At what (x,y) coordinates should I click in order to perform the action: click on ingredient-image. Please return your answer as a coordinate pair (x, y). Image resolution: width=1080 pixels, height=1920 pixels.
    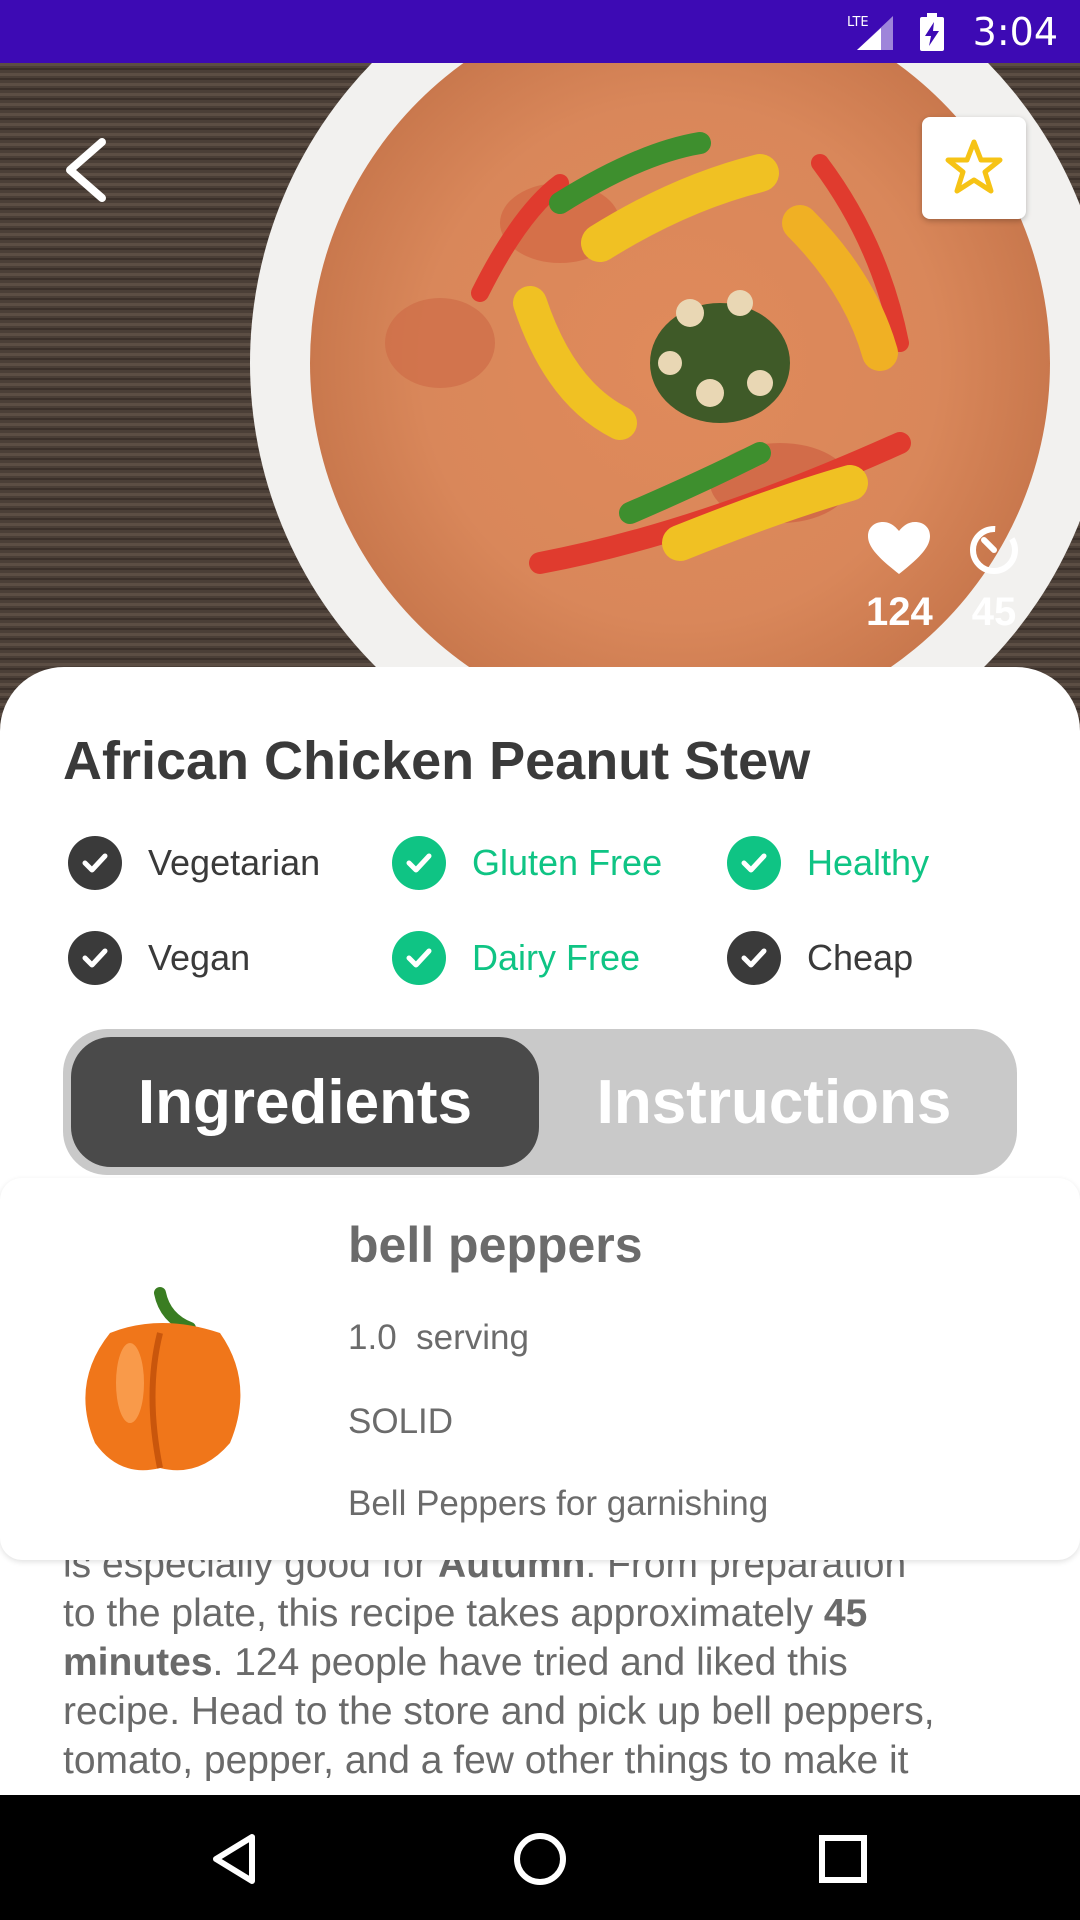
    Looking at the image, I should click on (160, 1378).